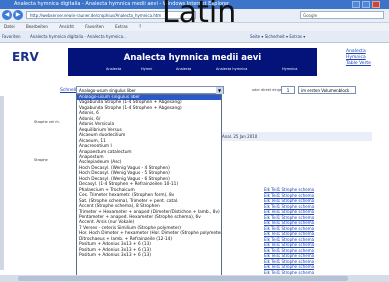 This screenshot has height=282, width=389. I want to click on favorites-button: Favoriten, so click(11, 36).